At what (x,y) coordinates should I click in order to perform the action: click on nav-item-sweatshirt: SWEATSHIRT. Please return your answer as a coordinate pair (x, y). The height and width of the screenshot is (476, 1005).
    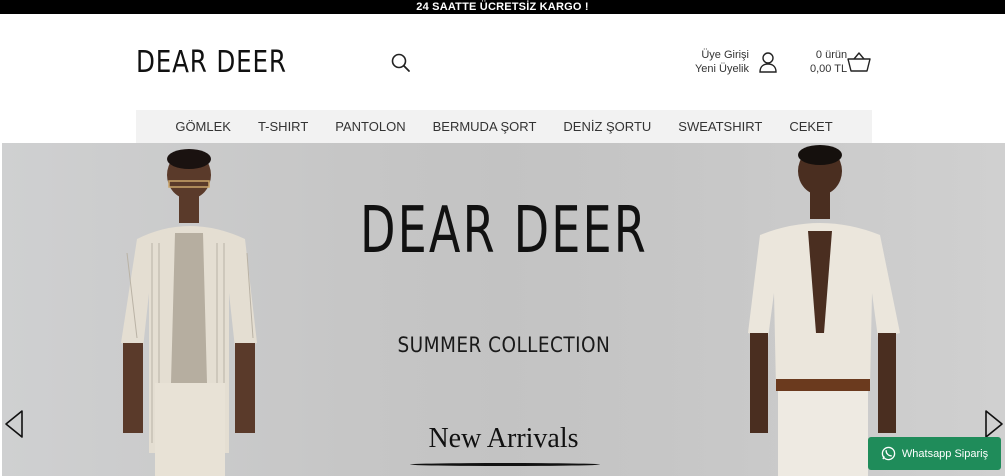
    Looking at the image, I should click on (720, 126).